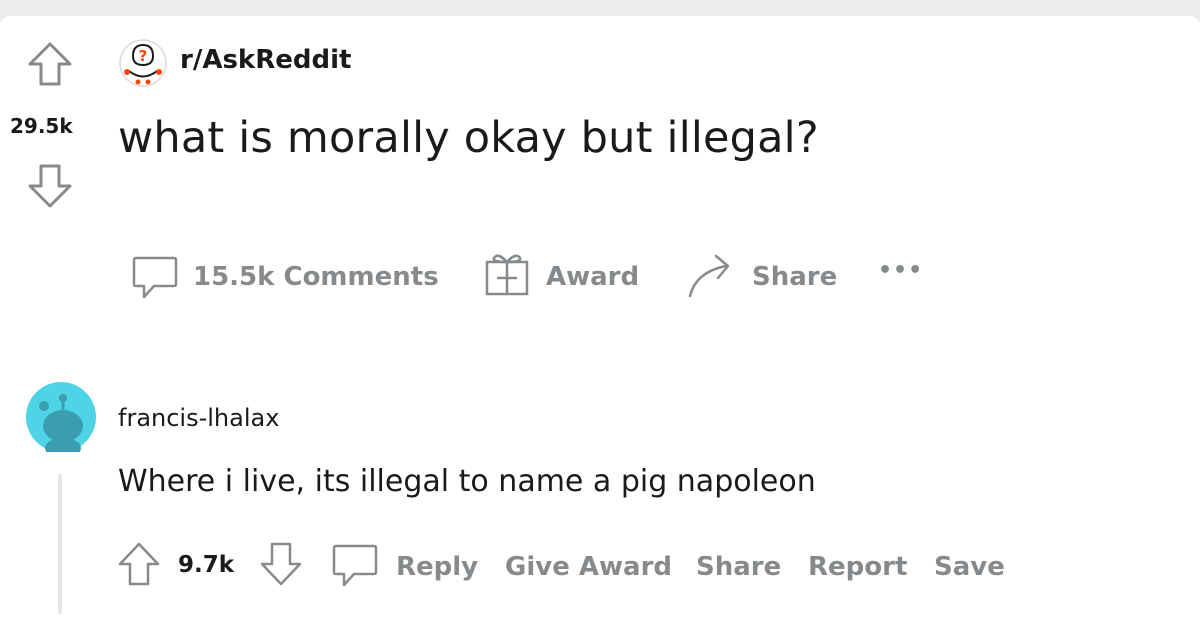 Image resolution: width=1200 pixels, height=628 pixels. What do you see at coordinates (507, 274) in the screenshot?
I see `gift-icon` at bounding box center [507, 274].